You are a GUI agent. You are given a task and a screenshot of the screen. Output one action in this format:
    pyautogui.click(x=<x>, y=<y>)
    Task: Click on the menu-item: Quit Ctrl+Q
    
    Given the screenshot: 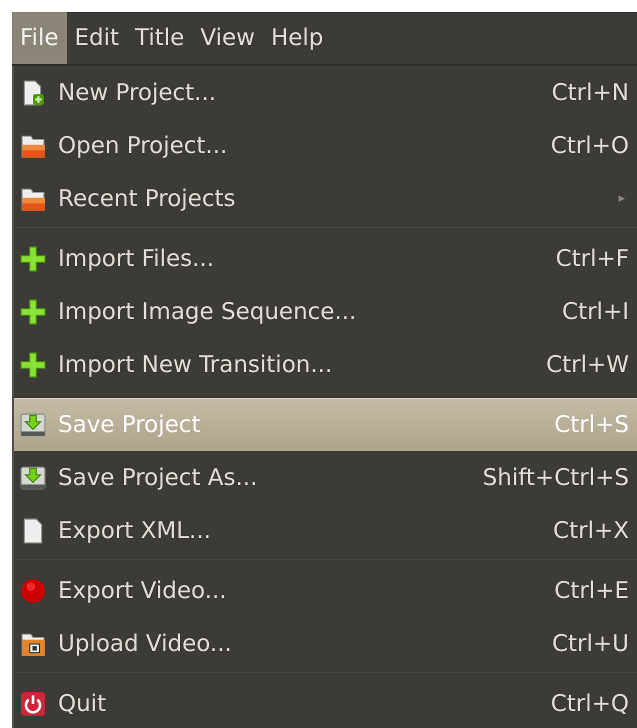 What is the action you would take?
    pyautogui.click(x=325, y=702)
    